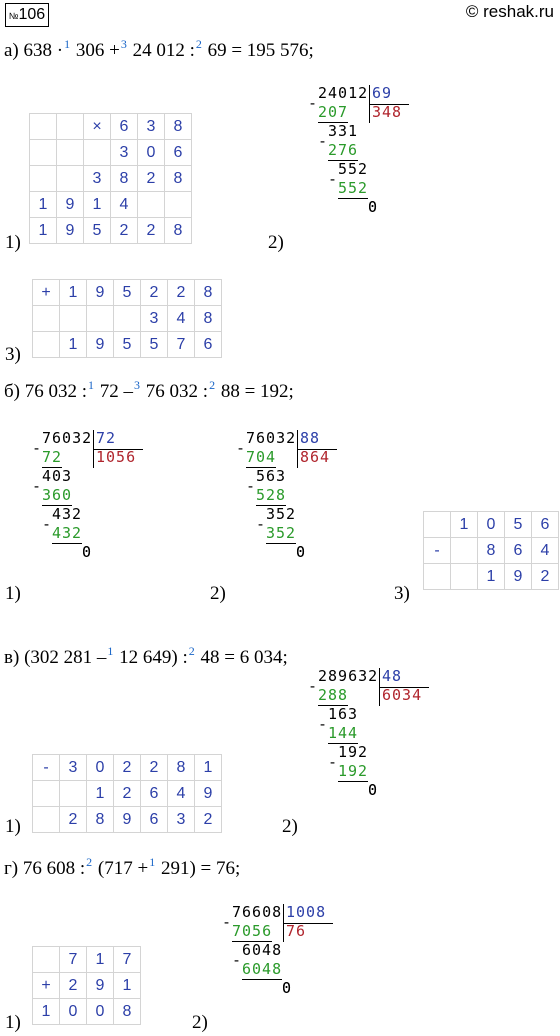 This screenshot has height=1036, width=560. Describe the element at coordinates (116, 457) in the screenshot. I see `quotient: 1056` at that location.